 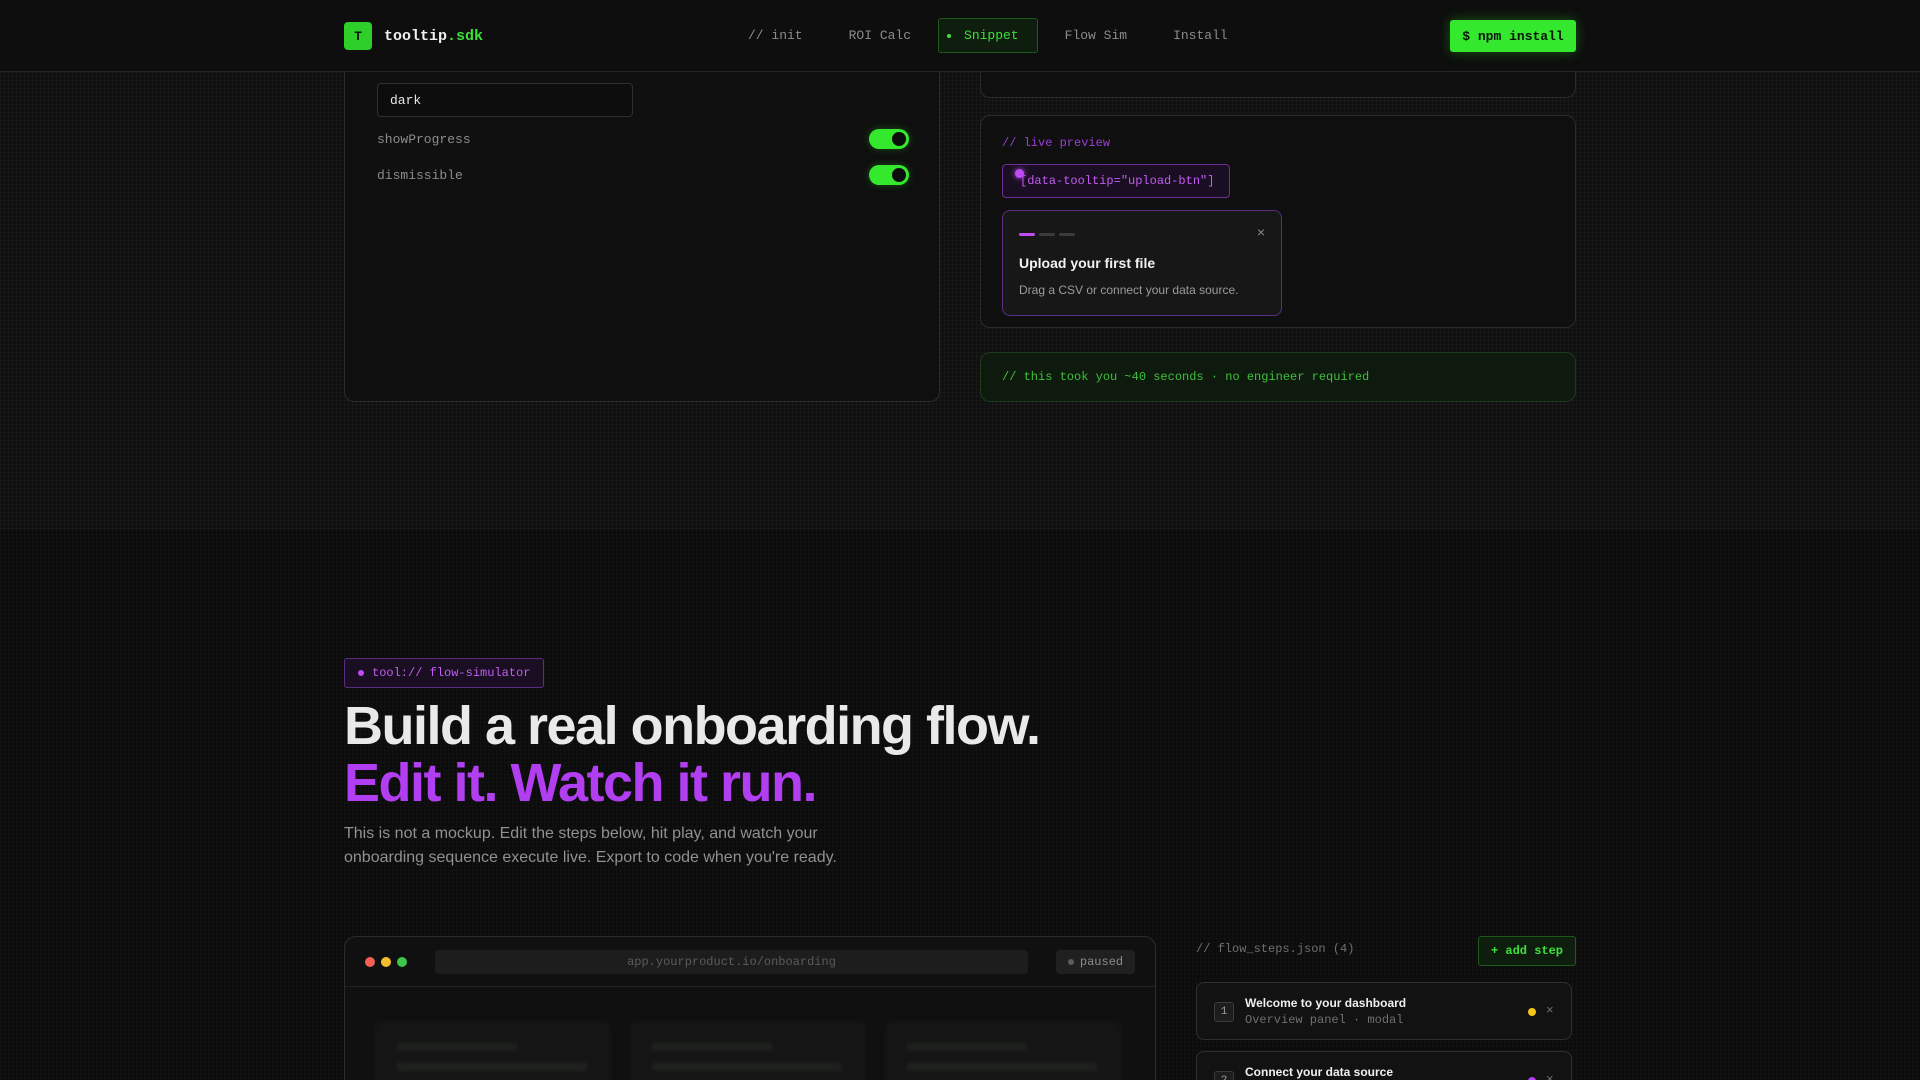 I want to click on logo: T tooltip.sdk, so click(x=413, y=36).